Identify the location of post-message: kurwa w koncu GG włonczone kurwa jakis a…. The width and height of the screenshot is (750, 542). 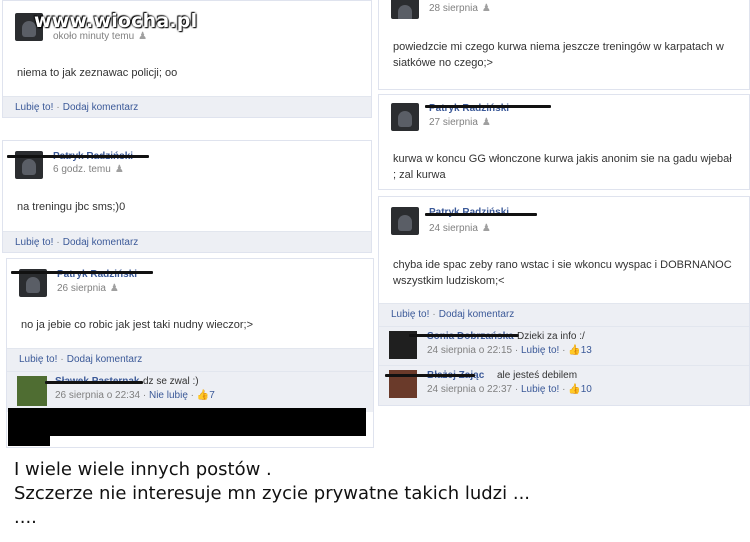
(562, 167).